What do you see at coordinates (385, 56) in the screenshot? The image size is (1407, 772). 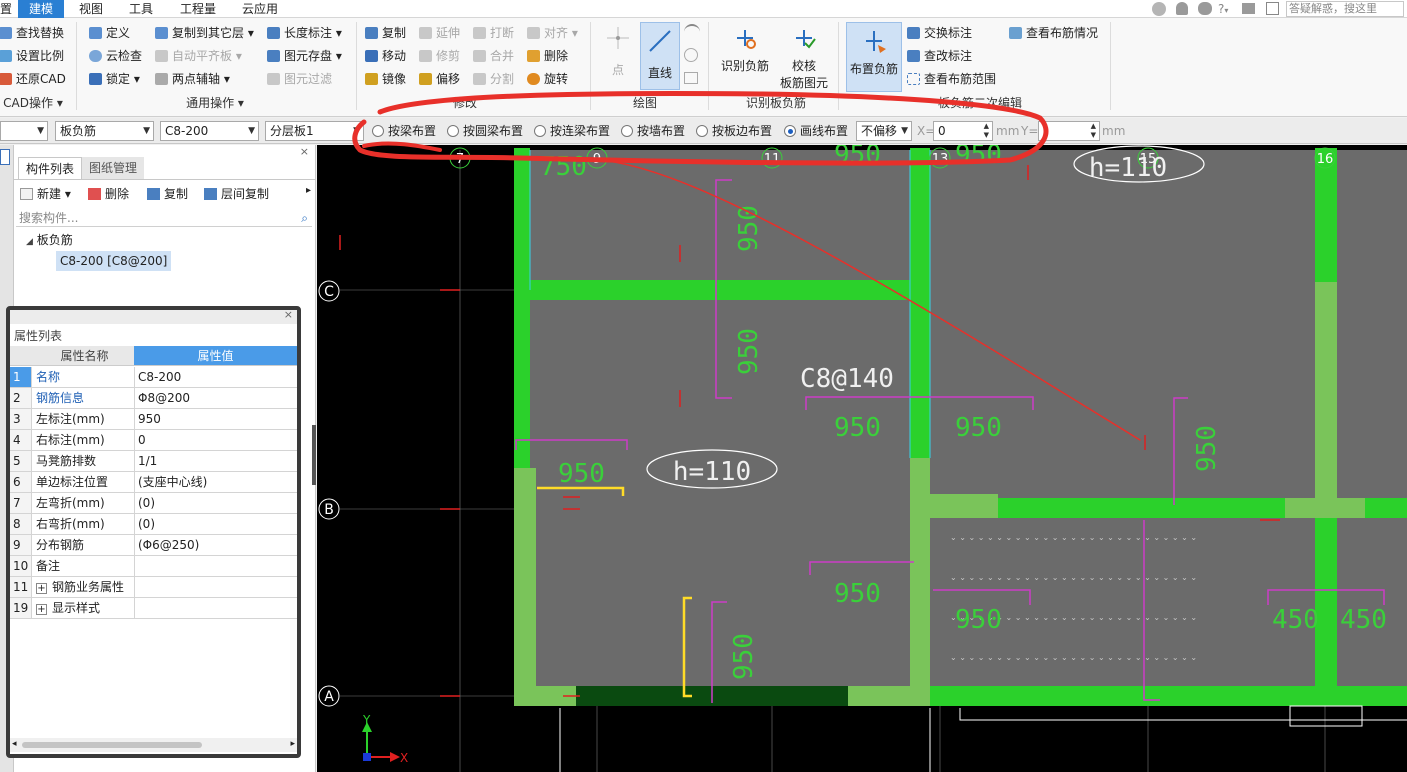 I see `move-button: 移动` at bounding box center [385, 56].